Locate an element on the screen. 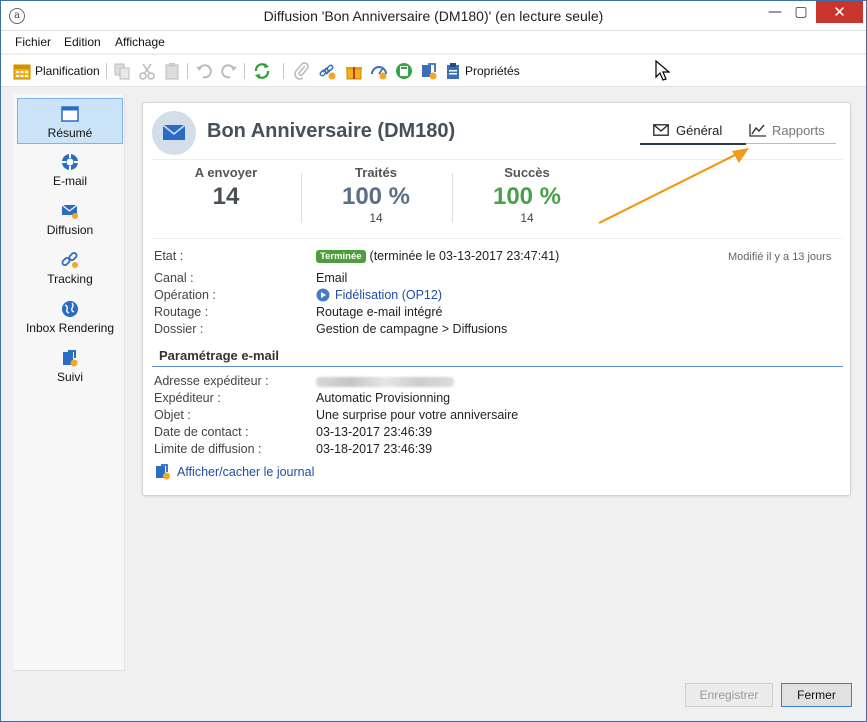 The width and height of the screenshot is (867, 722). delivery-avatar is located at coordinates (174, 133).